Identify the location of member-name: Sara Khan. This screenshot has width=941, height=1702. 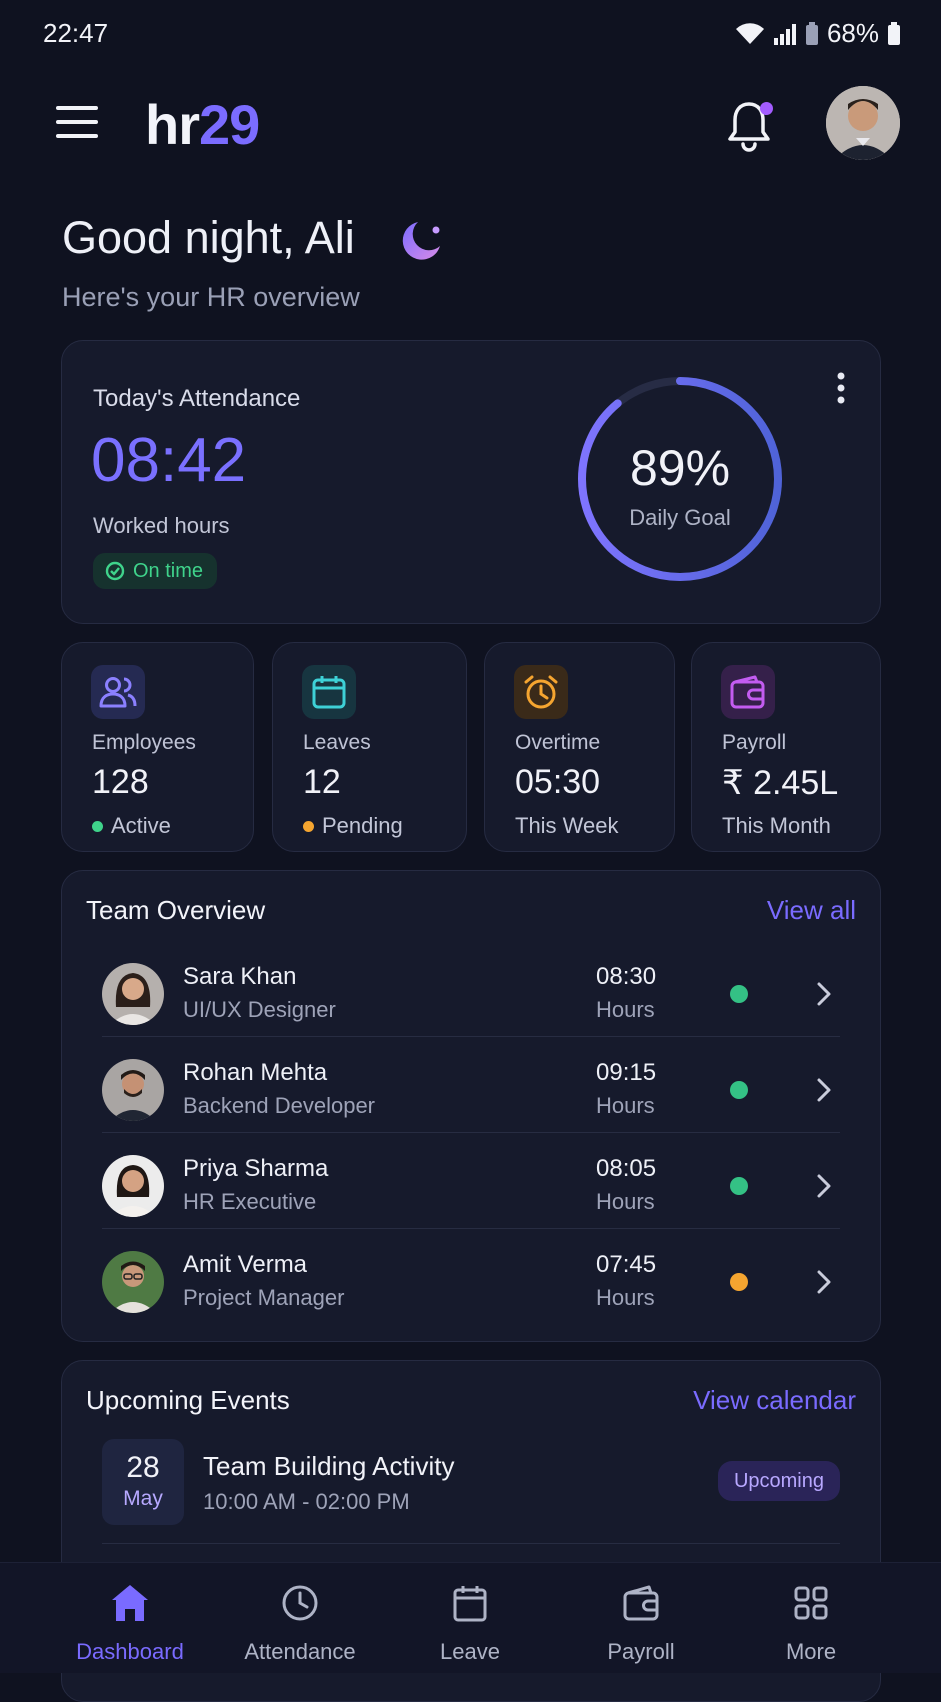
(240, 976).